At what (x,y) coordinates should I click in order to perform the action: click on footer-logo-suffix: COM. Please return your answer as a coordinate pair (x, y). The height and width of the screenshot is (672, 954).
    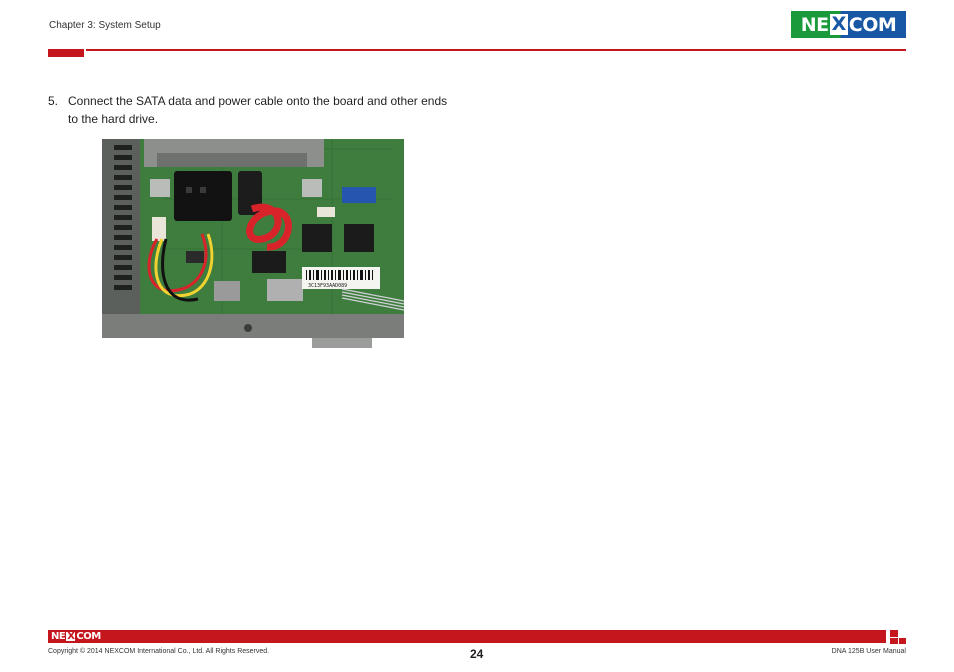
    Looking at the image, I should click on (88, 636).